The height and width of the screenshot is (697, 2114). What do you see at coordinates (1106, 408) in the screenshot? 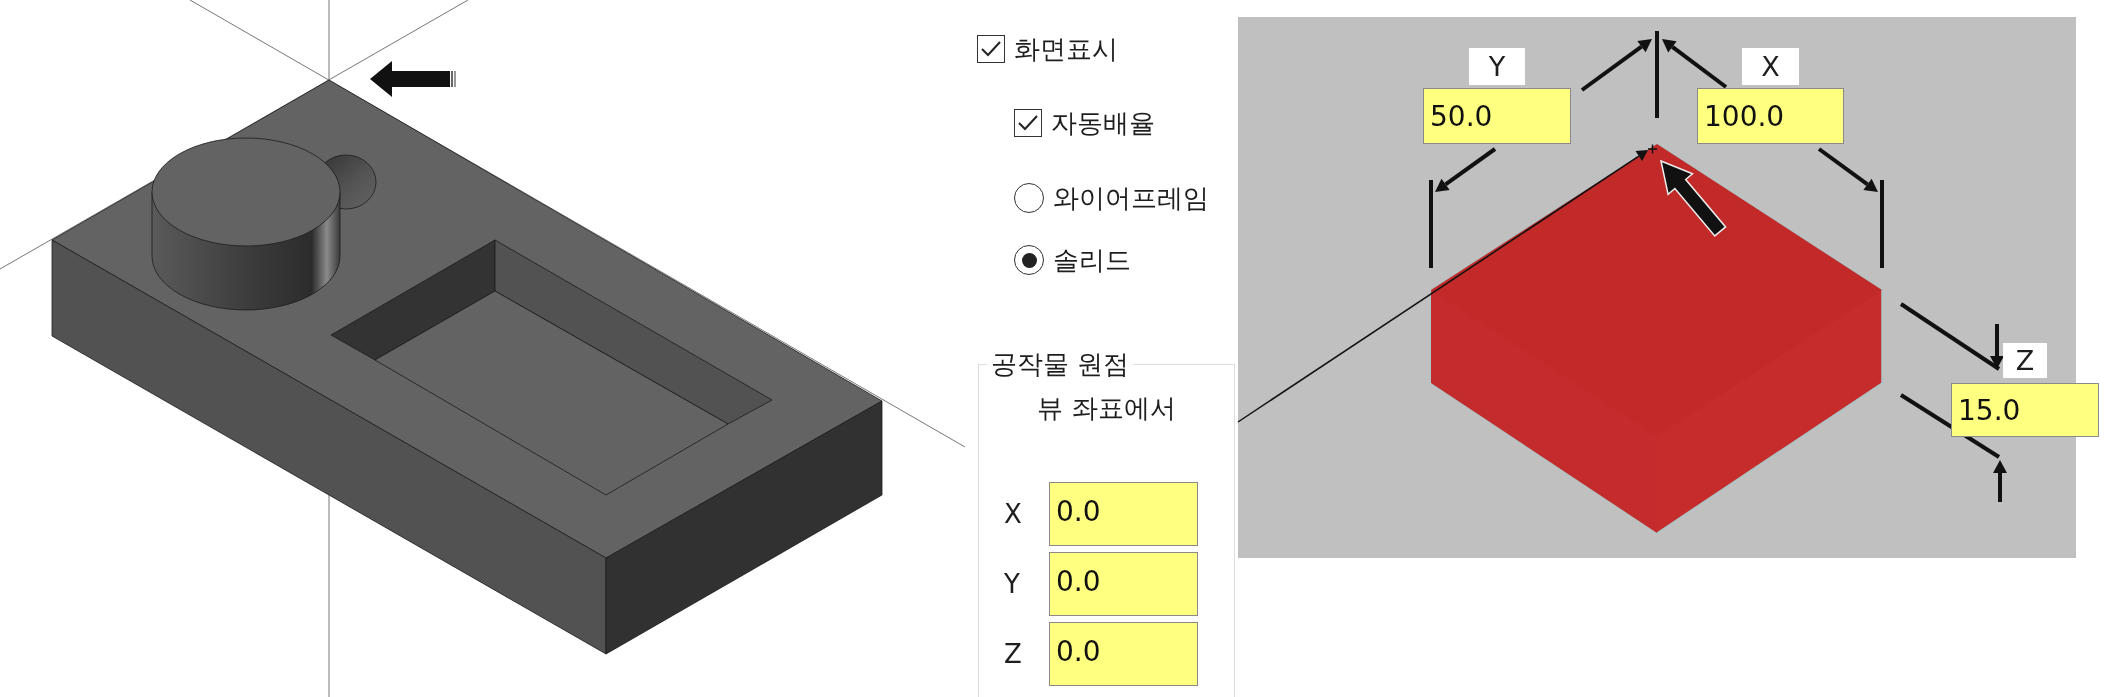
I see `group-subtitle: 뷰 좌표에서` at bounding box center [1106, 408].